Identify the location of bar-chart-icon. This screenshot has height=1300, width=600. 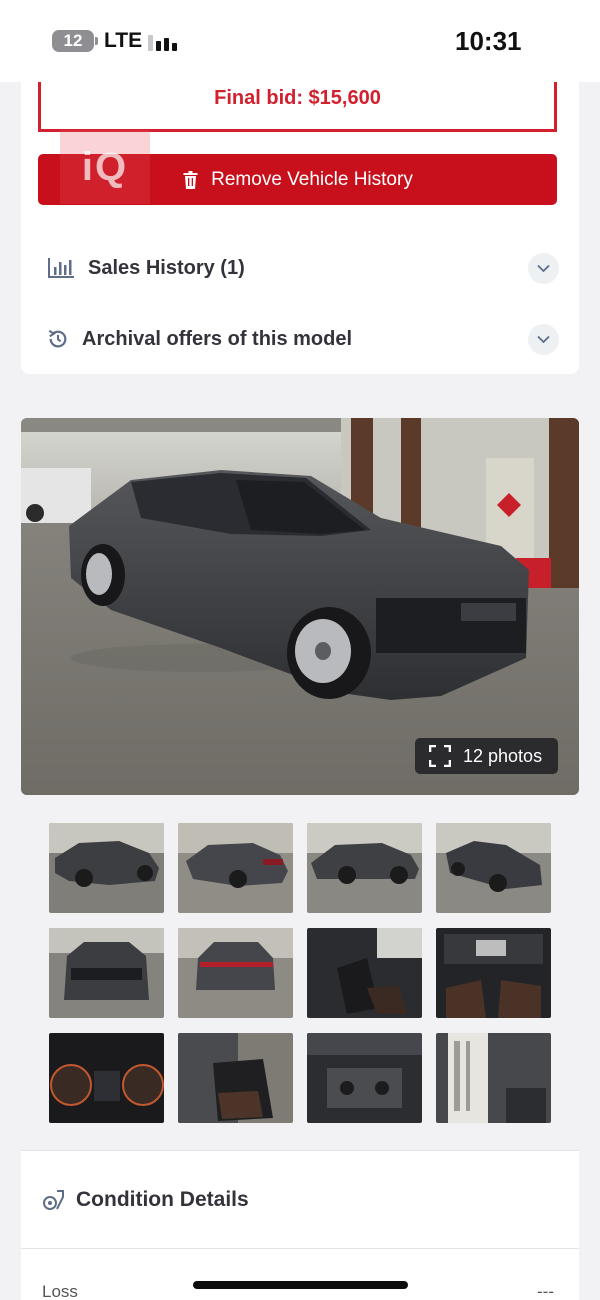
(61, 268).